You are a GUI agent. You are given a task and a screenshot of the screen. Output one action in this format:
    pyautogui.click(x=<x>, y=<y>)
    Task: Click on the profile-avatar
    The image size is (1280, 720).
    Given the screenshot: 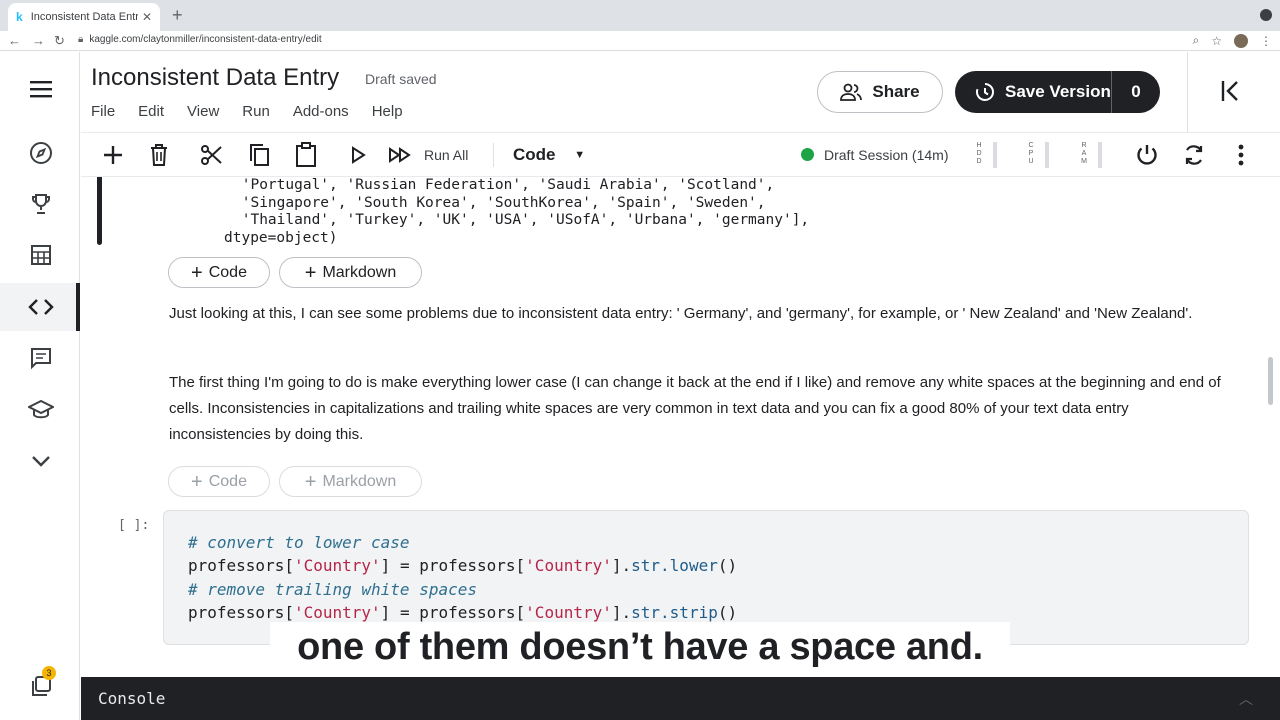 What is the action you would take?
    pyautogui.click(x=1241, y=40)
    